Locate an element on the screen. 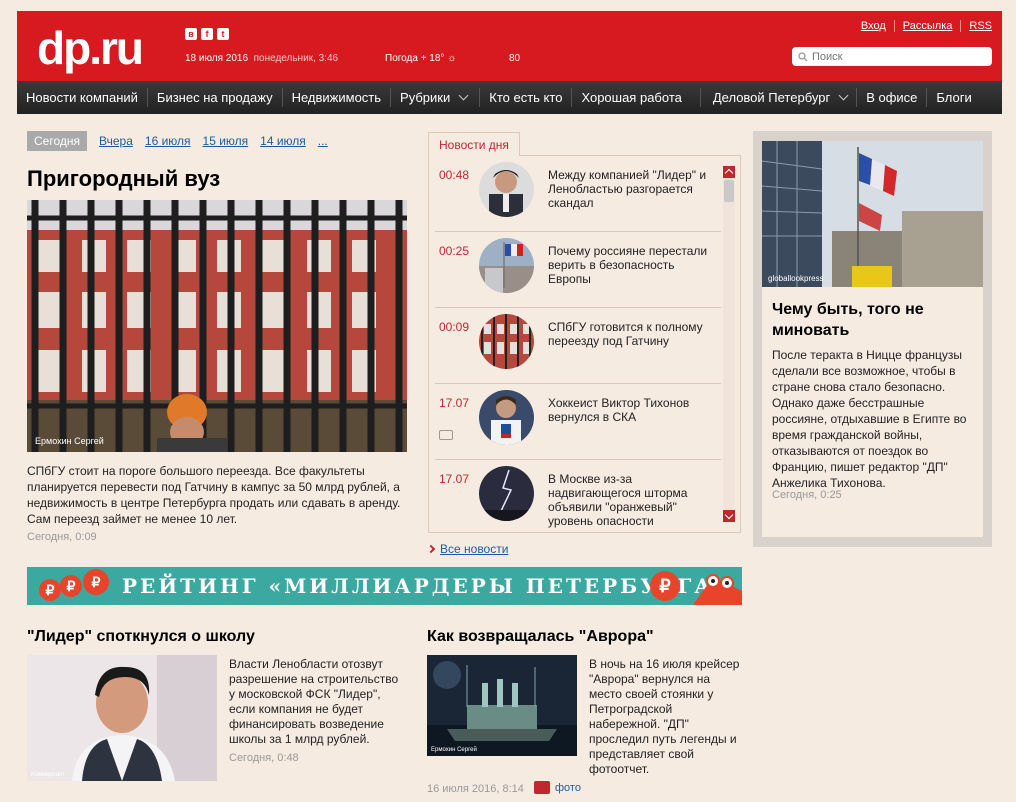  flags-building-photo is located at coordinates (872, 214).